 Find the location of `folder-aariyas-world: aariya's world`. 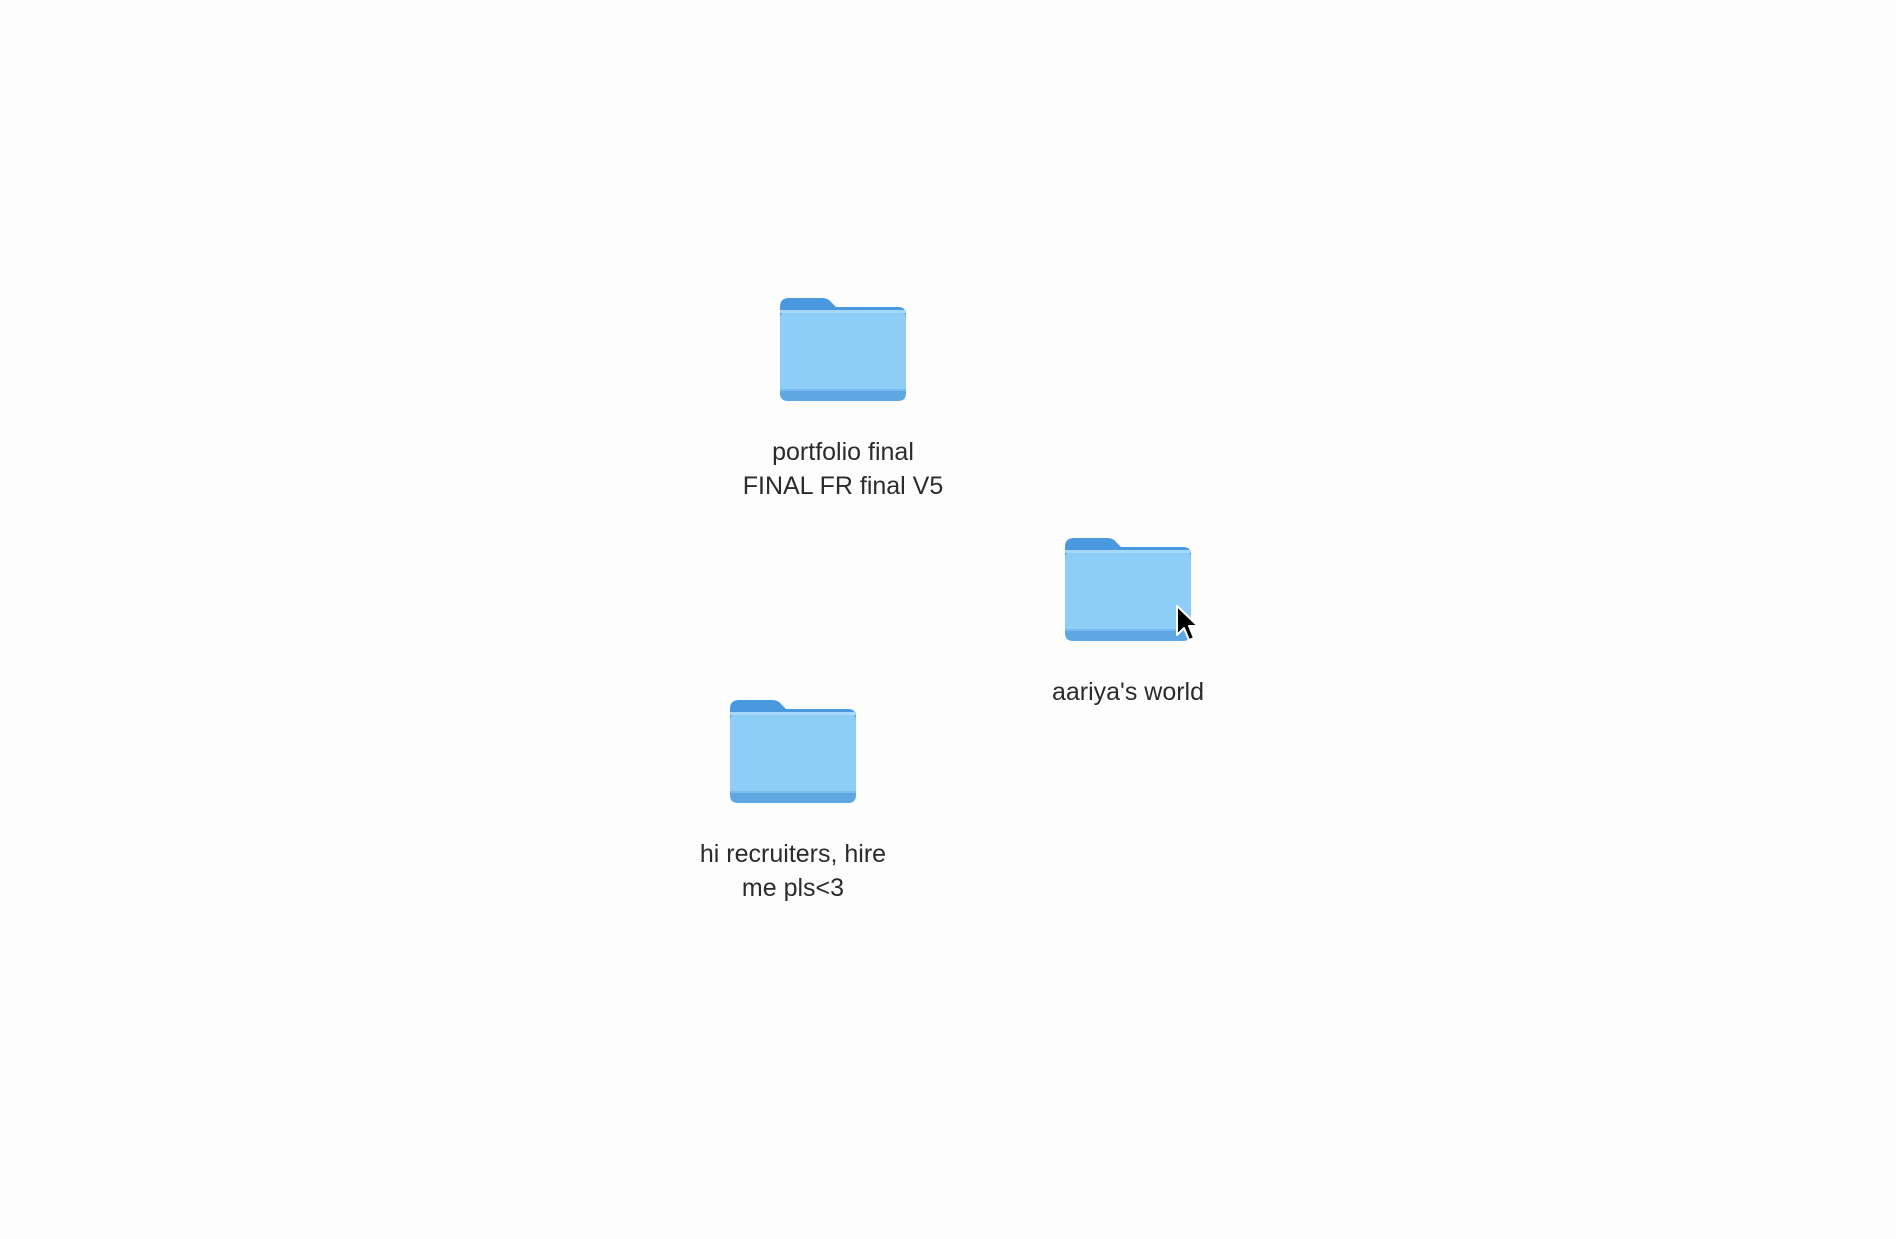

folder-aariyas-world: aariya's world is located at coordinates (1128, 622).